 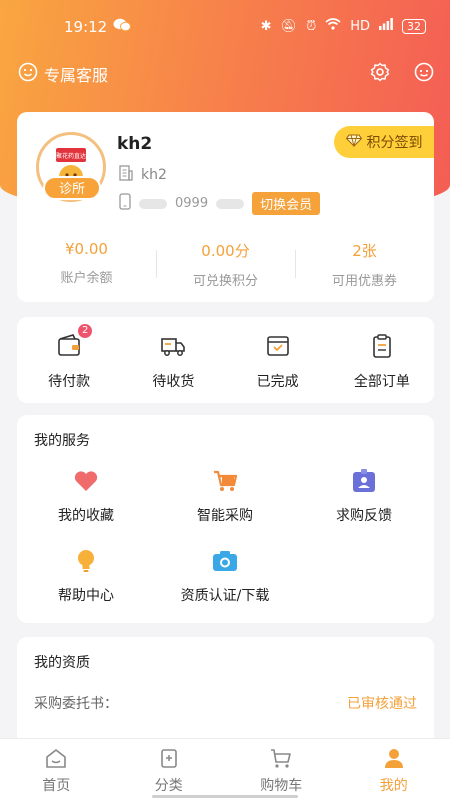 What do you see at coordinates (343, 26) in the screenshot?
I see `status-icons: ✱ 🔕︎ ⏰︎ HD 32` at bounding box center [343, 26].